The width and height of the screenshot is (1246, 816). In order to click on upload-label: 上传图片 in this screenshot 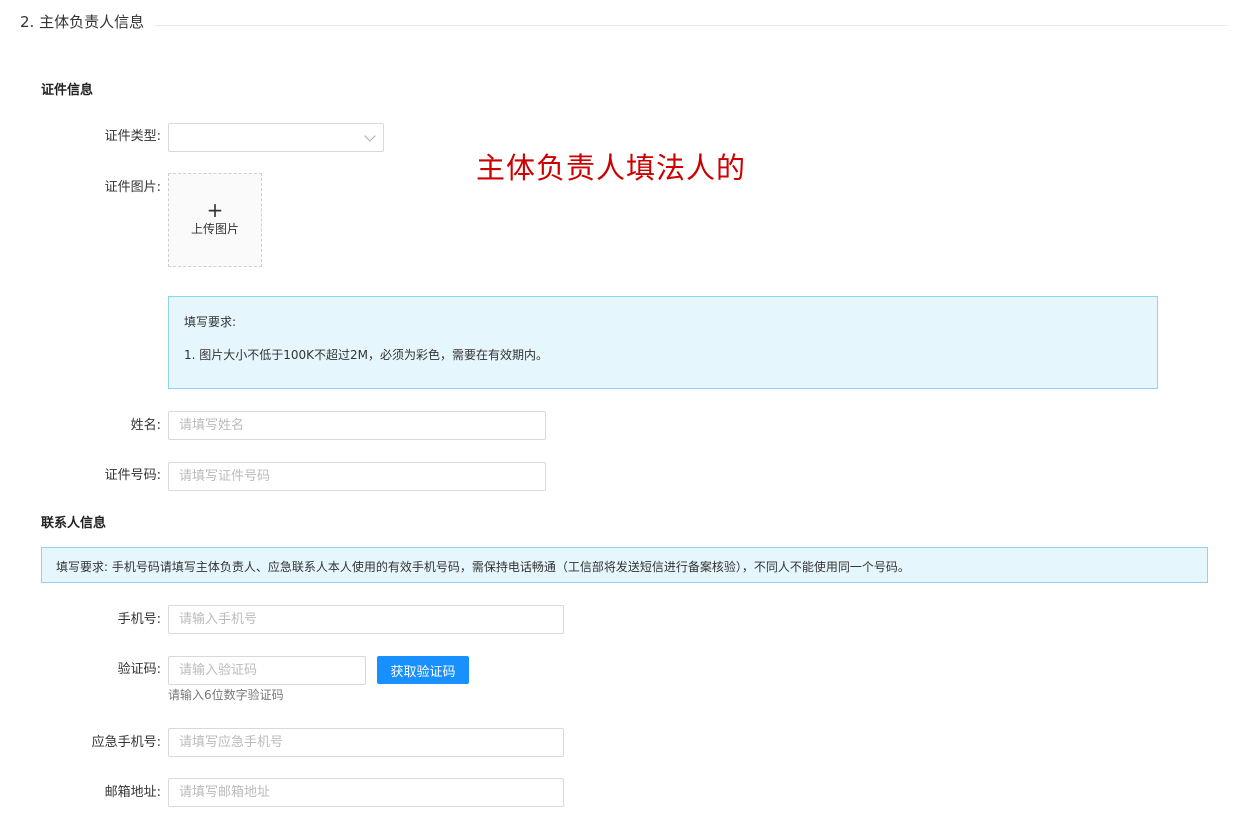, I will do `click(214, 229)`.